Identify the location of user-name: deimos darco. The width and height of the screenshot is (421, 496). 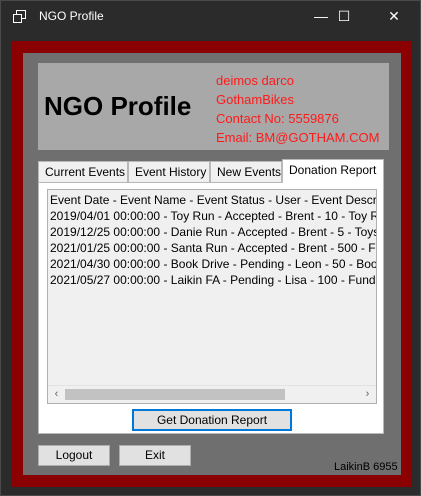
(255, 80).